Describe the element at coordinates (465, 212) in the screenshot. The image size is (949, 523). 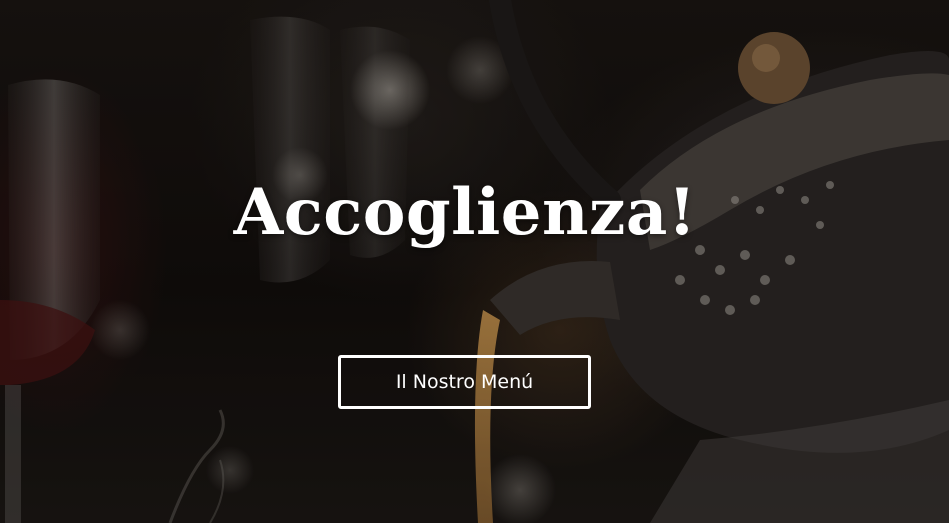
I see `hero-heading: Accoglienza!` at that location.